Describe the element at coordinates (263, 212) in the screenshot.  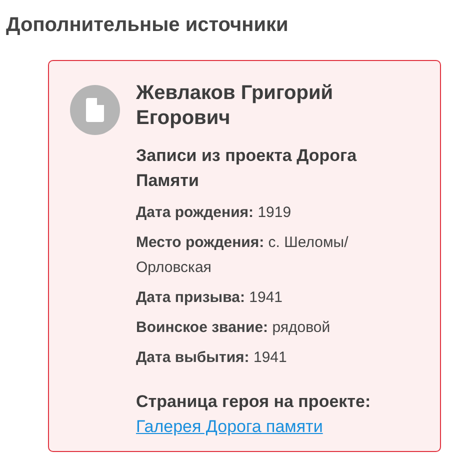
I see `record-field: Дата рождения: 1919` at that location.